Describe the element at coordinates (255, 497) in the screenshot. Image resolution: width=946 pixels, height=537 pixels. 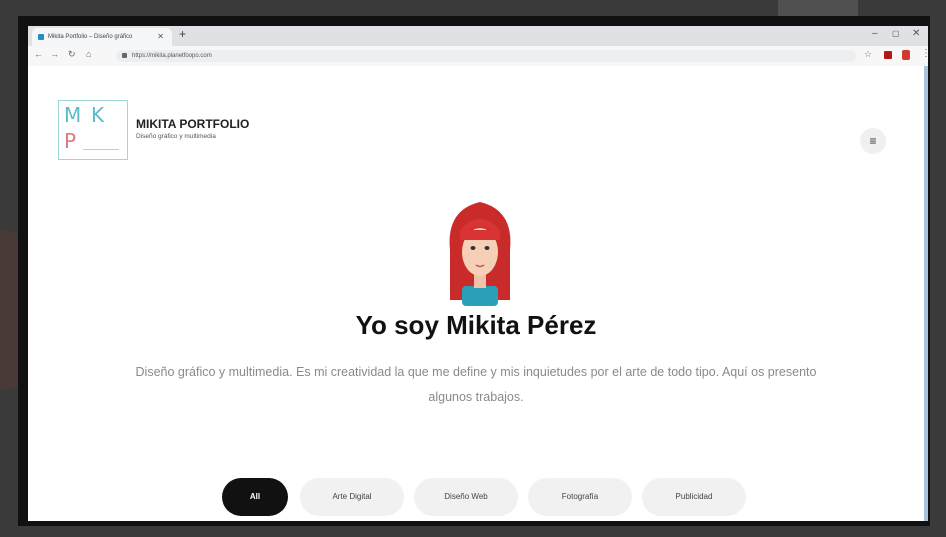
I see `filter-all: All` at that location.